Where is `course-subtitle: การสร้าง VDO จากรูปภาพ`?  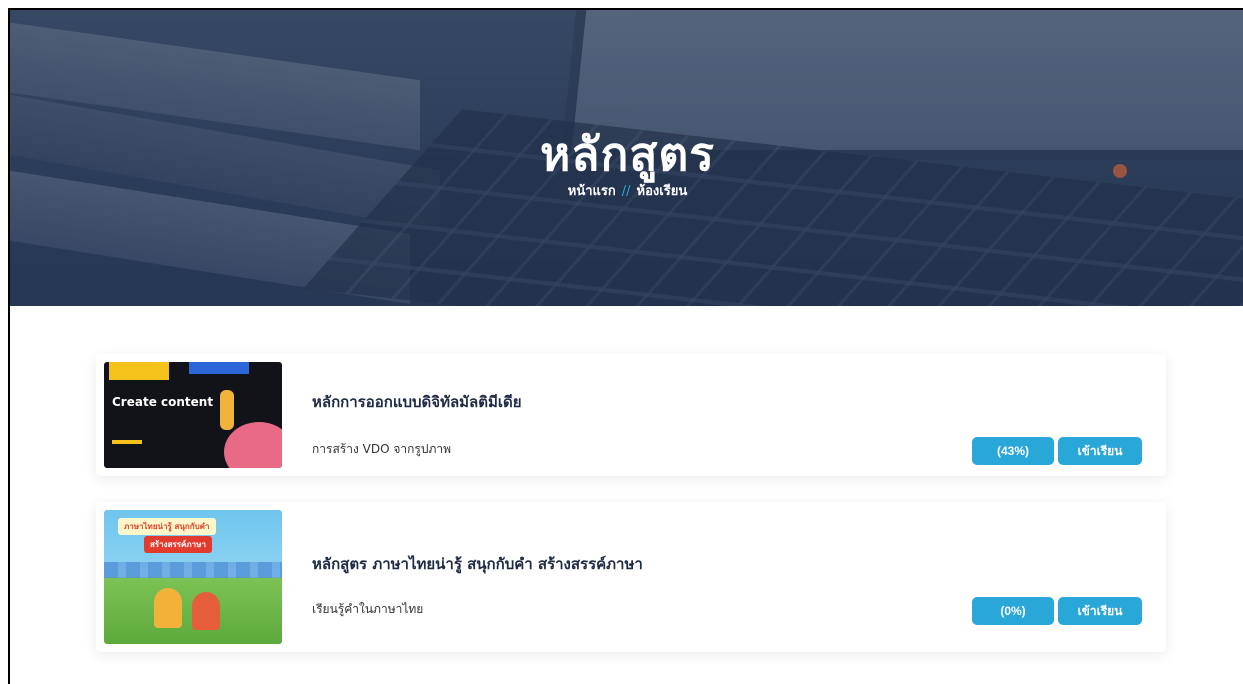 course-subtitle: การสร้าง VDO จากรูปภาพ is located at coordinates (381, 449).